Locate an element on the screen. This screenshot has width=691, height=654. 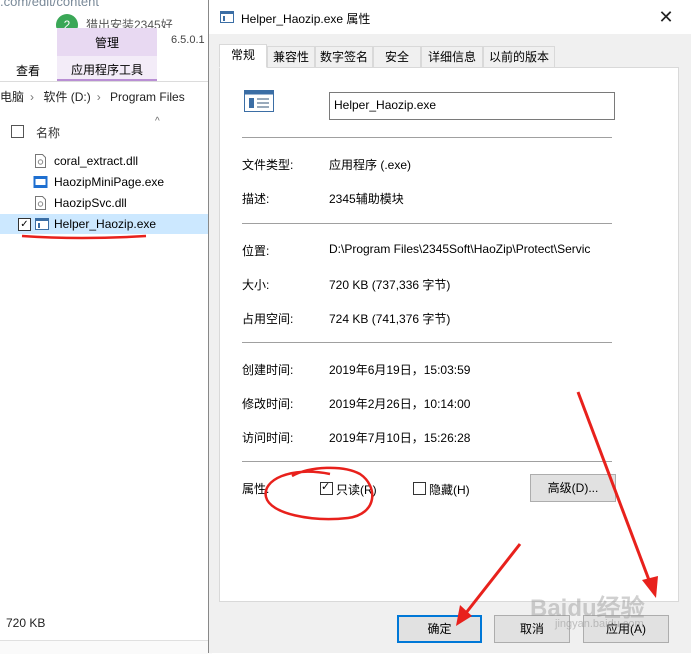
browser-tab-title: 猎出安装2345好 is located at coordinates (129, 22).